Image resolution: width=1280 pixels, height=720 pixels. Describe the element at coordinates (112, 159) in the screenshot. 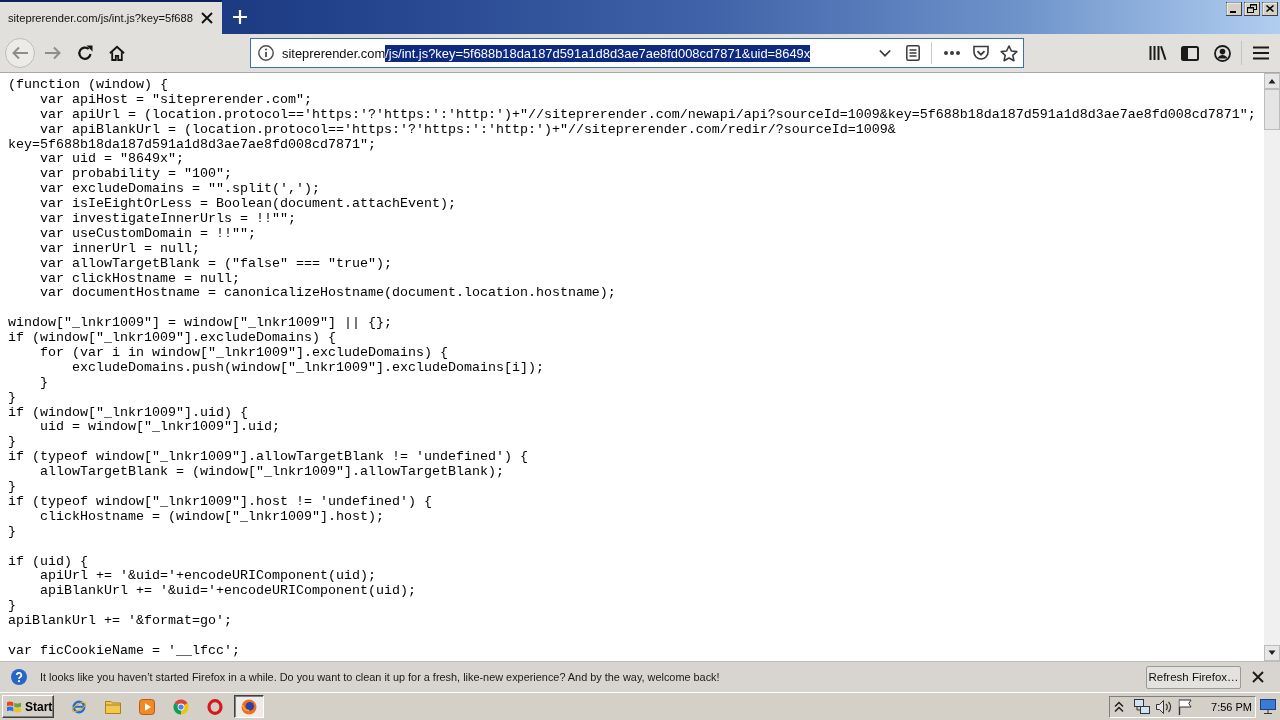

I see `code-line: var uid = "8649x";` at that location.